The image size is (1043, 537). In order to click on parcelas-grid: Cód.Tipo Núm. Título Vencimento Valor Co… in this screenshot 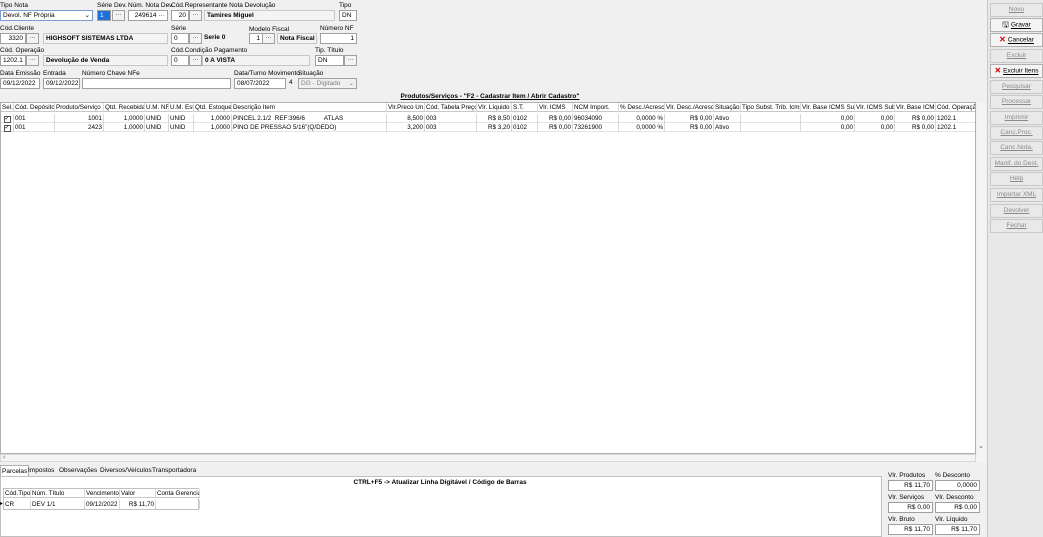, I will do `click(100, 499)`.